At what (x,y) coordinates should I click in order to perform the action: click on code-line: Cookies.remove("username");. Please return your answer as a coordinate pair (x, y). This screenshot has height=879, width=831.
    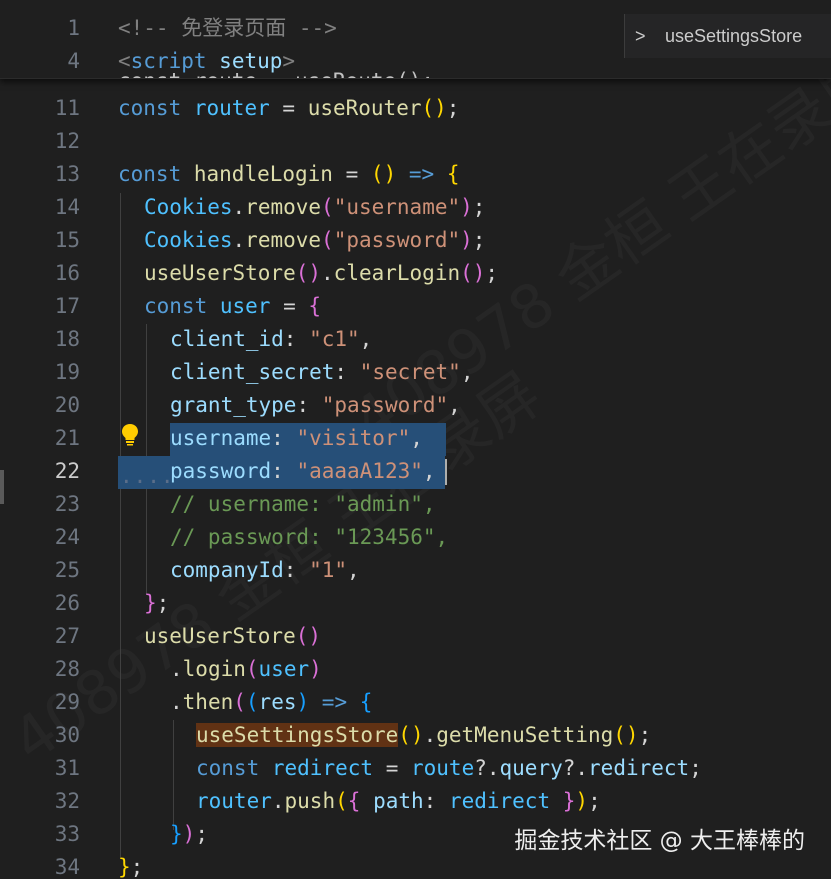
    Looking at the image, I should click on (315, 207).